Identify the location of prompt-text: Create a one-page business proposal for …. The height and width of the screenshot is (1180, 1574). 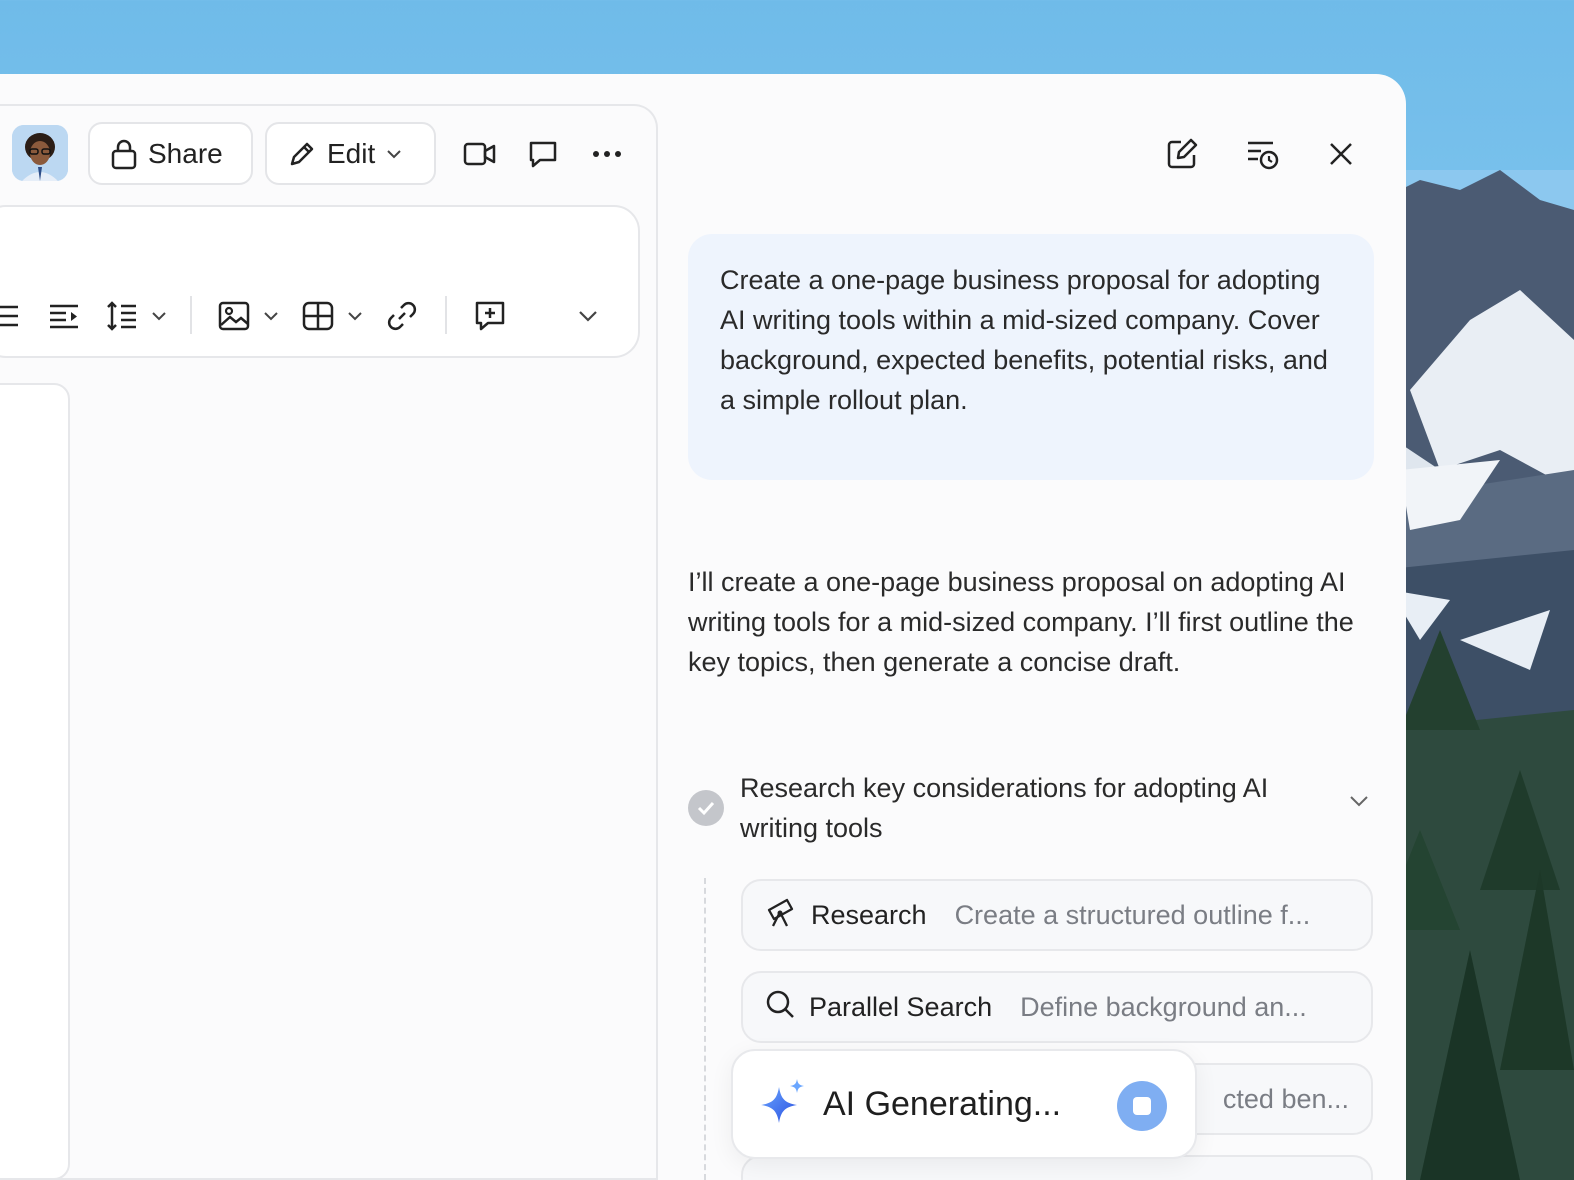
(1024, 340).